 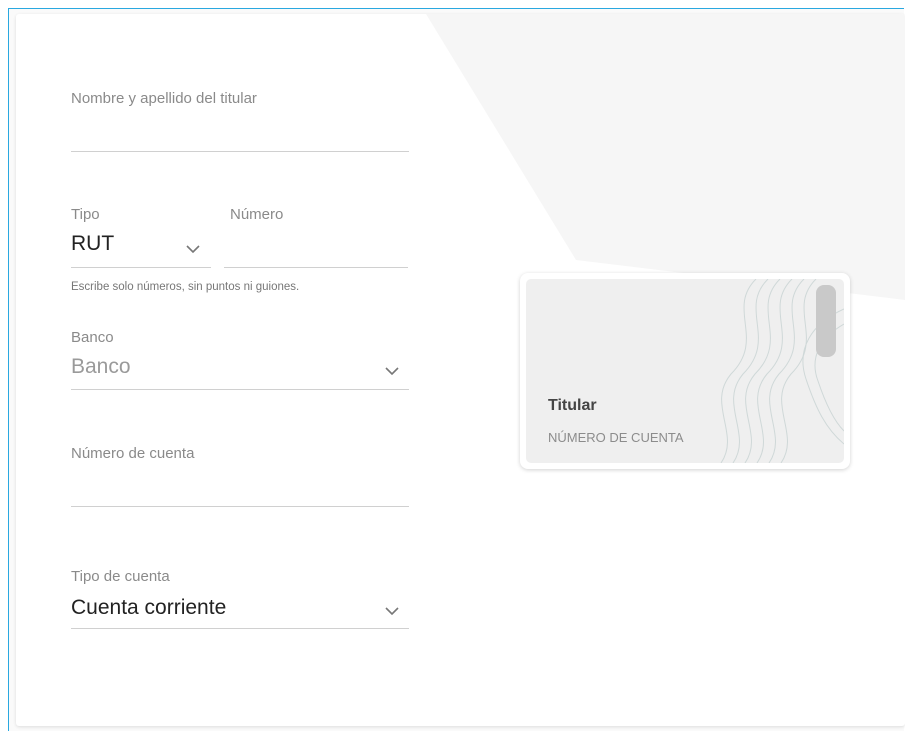 What do you see at coordinates (141, 267) in the screenshot?
I see `id-type-underline` at bounding box center [141, 267].